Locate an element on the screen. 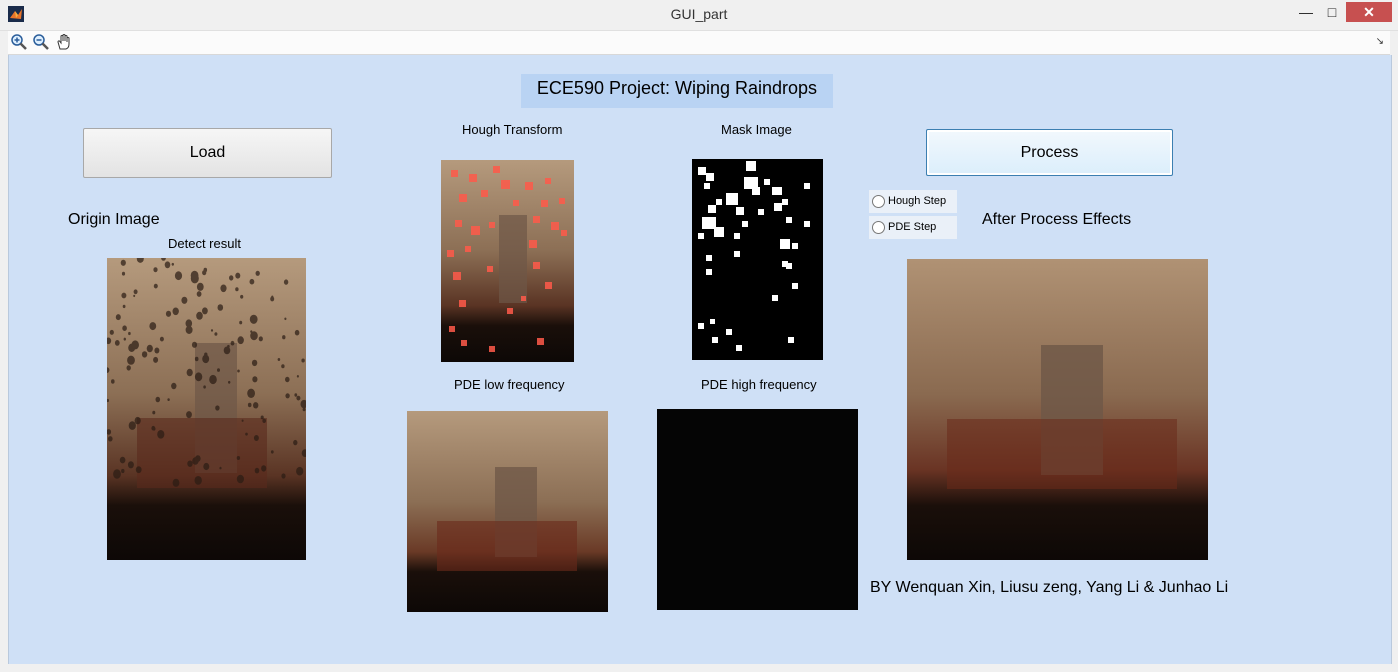  pde-high-frequency-image is located at coordinates (757, 509).